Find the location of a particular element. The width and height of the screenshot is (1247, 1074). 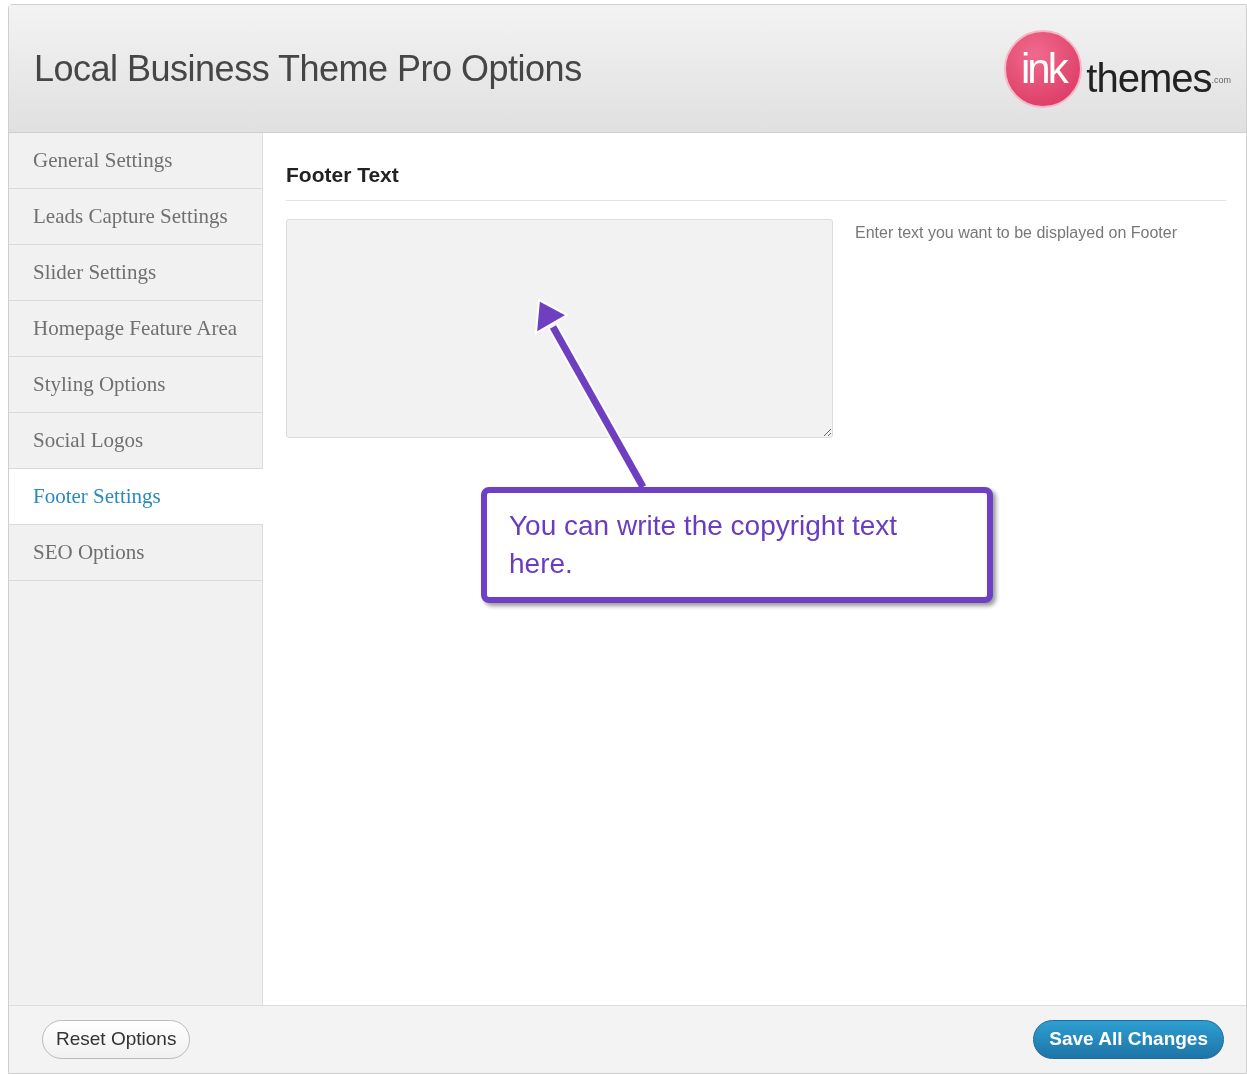

logo-badge: ink is located at coordinates (1043, 68).